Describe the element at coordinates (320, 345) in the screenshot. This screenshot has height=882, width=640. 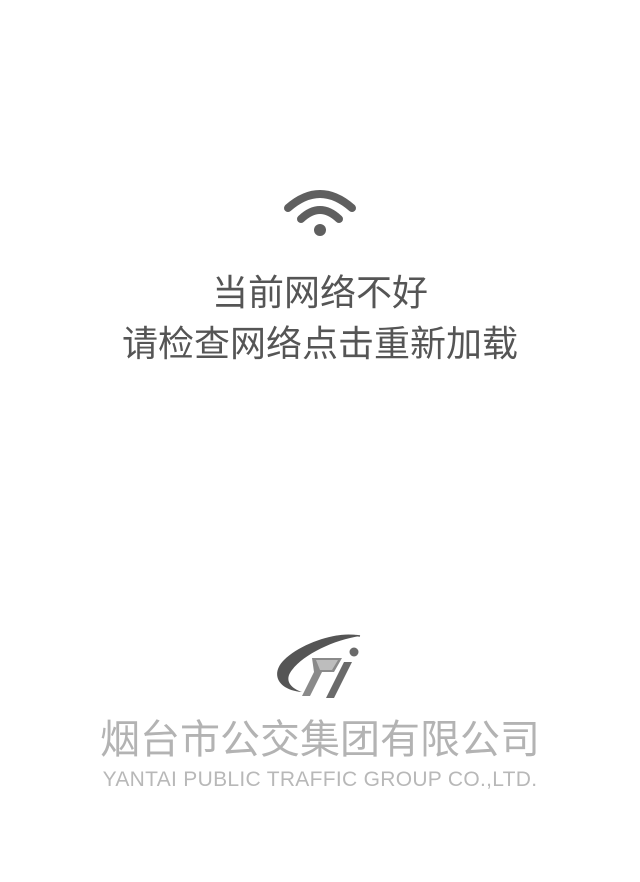
I see `reload-instruction: 请检查网络点击重新加载` at that location.